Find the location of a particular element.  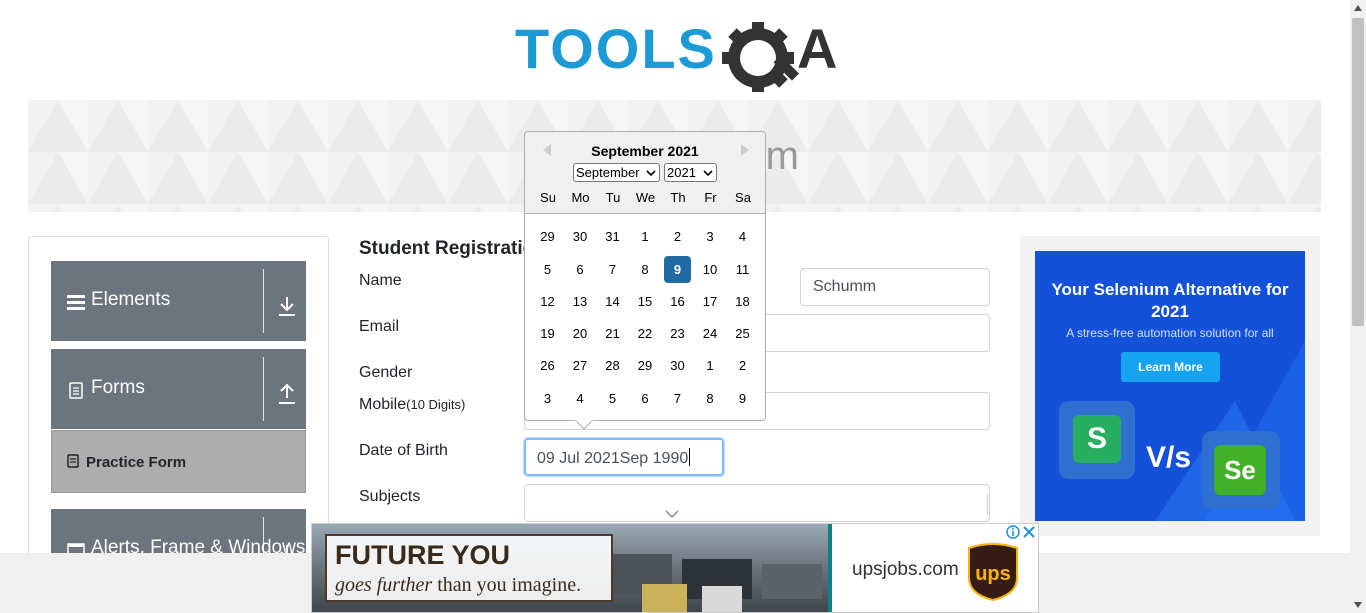

gender-label: Gender is located at coordinates (386, 372).